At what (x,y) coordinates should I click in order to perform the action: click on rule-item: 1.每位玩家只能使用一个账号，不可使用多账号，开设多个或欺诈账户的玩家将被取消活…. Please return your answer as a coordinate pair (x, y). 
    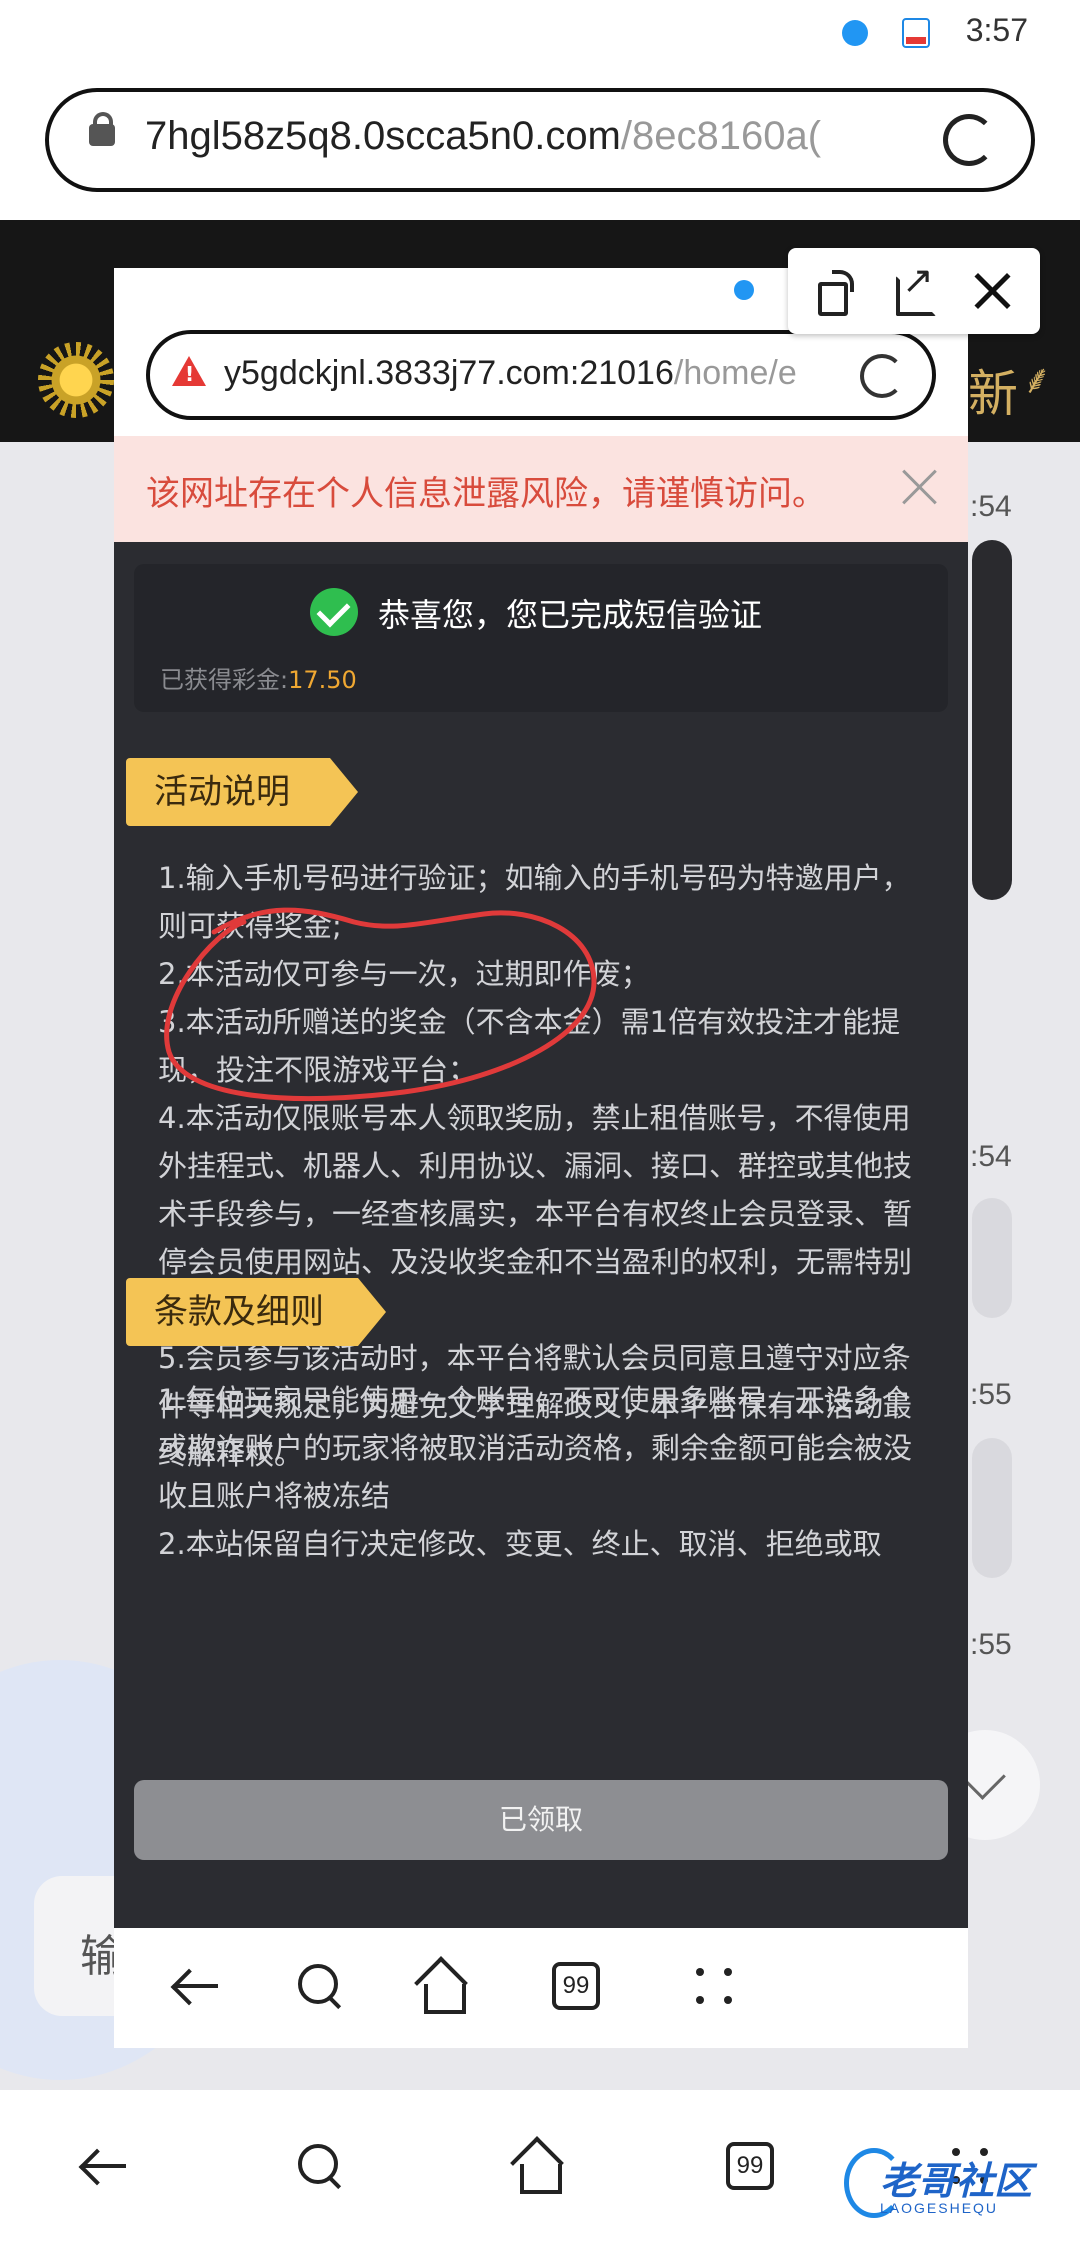
    Looking at the image, I should click on (535, 1448).